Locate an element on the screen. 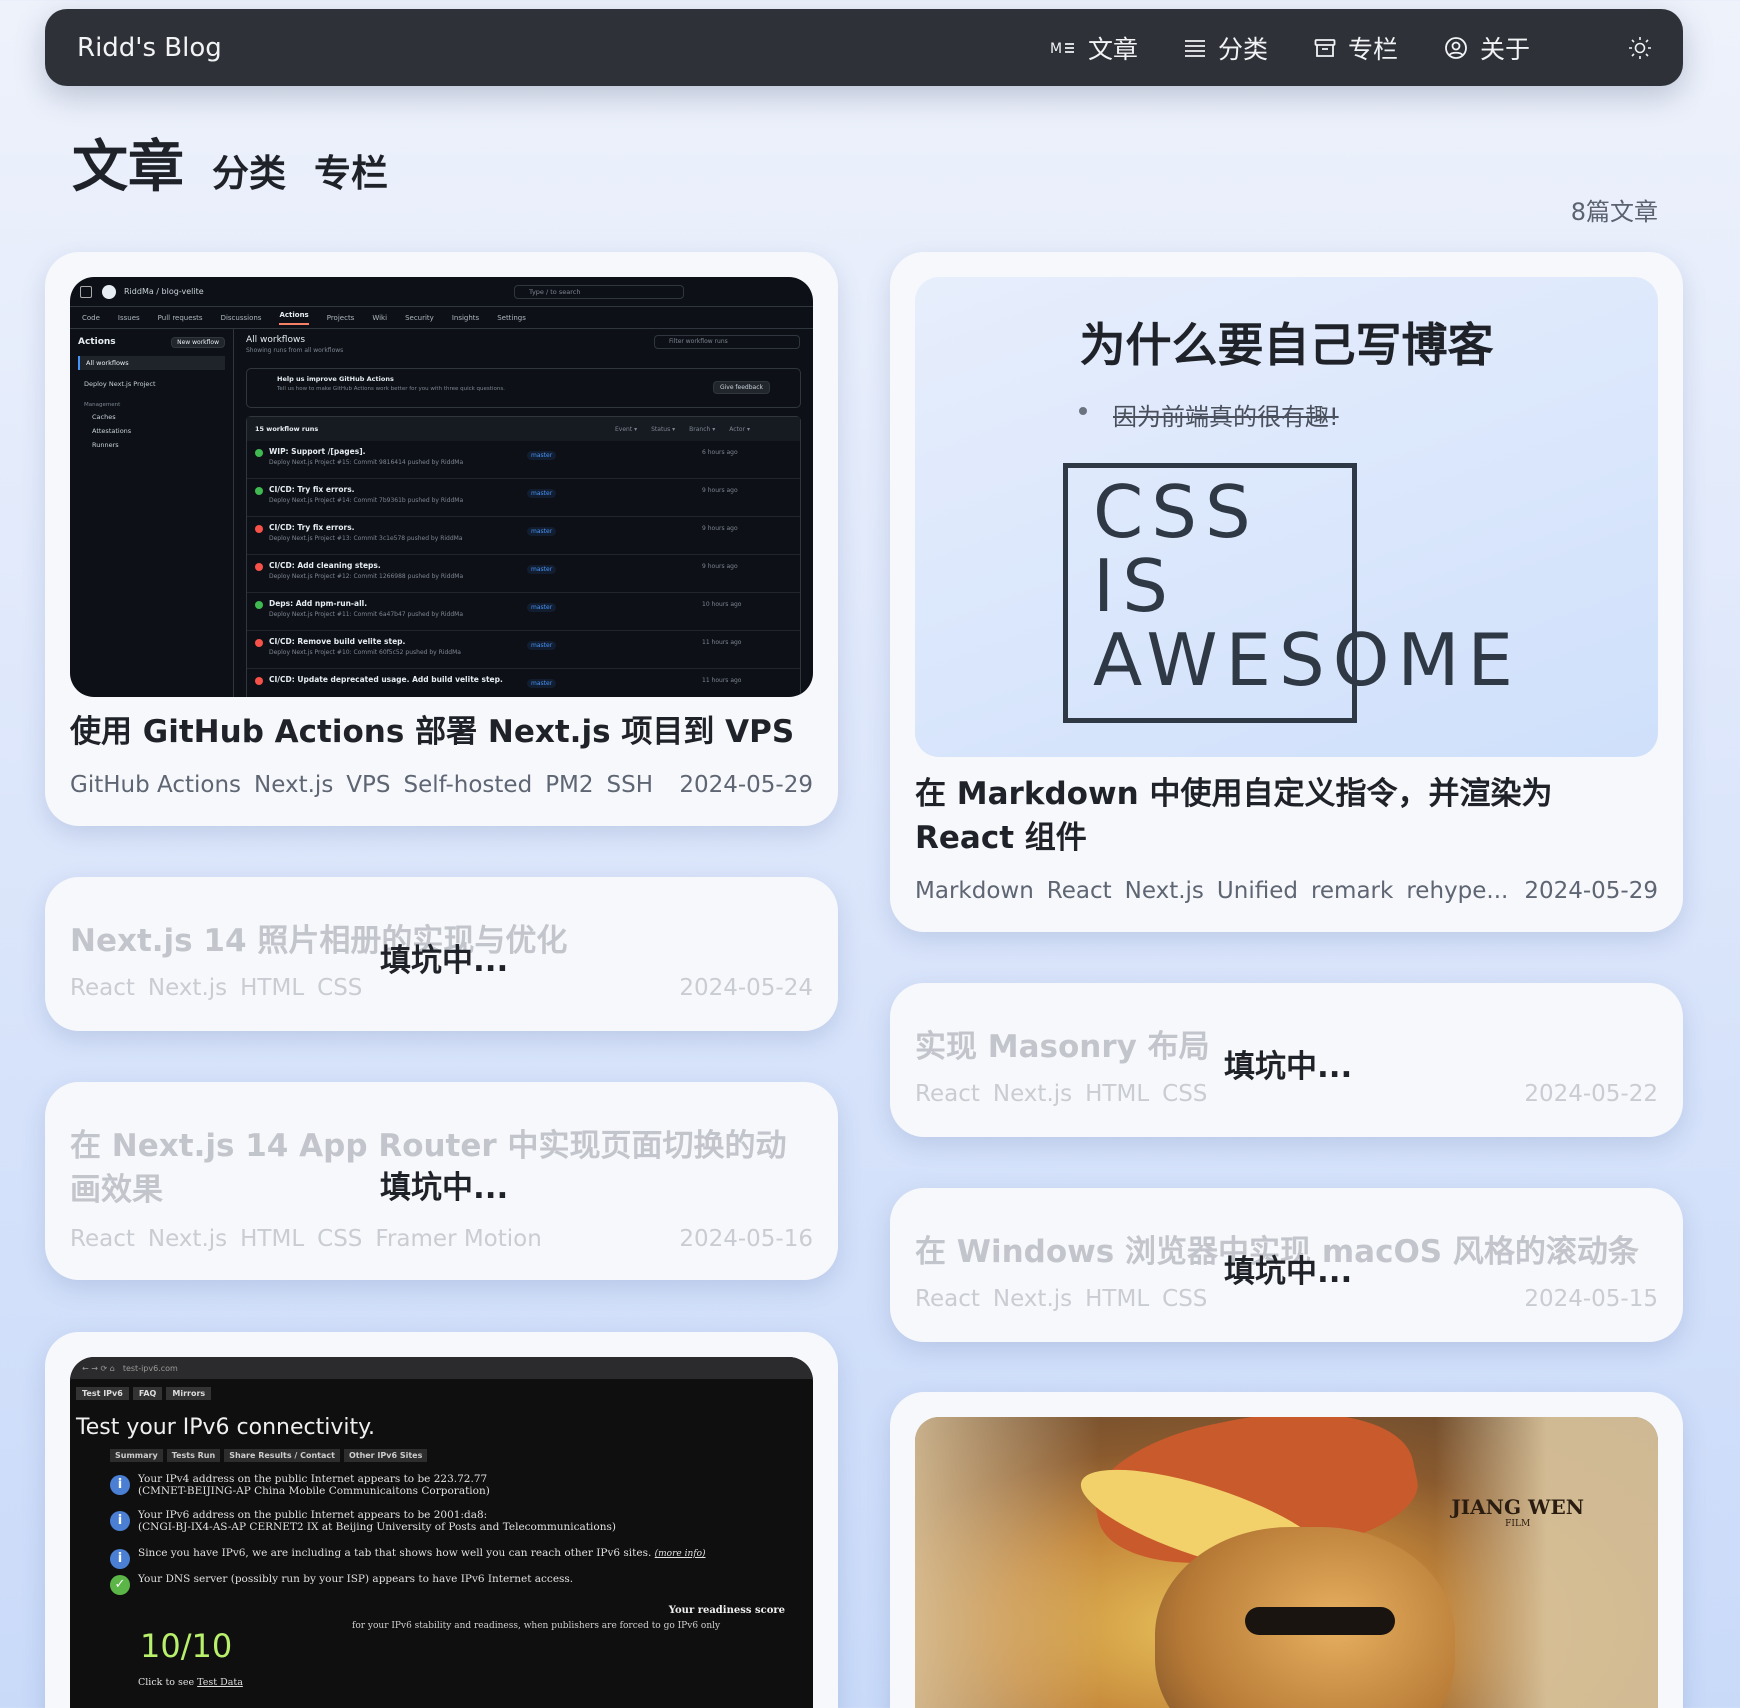  article-date: 2024-05-16 is located at coordinates (746, 1239).